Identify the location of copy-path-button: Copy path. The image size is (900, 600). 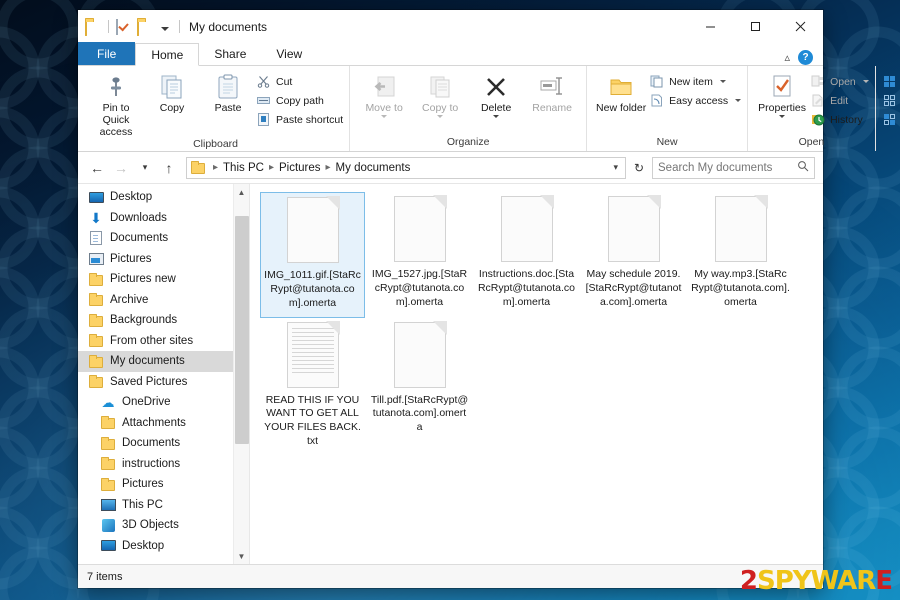
(299, 100).